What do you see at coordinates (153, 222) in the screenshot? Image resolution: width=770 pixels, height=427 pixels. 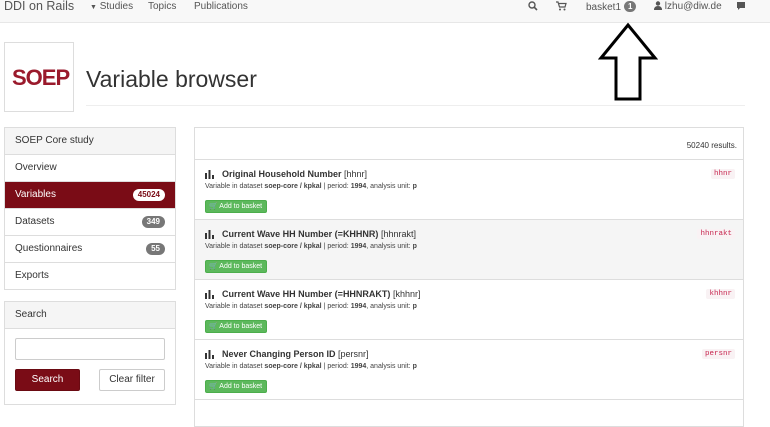 I see `datasets-count-badge: 349` at bounding box center [153, 222].